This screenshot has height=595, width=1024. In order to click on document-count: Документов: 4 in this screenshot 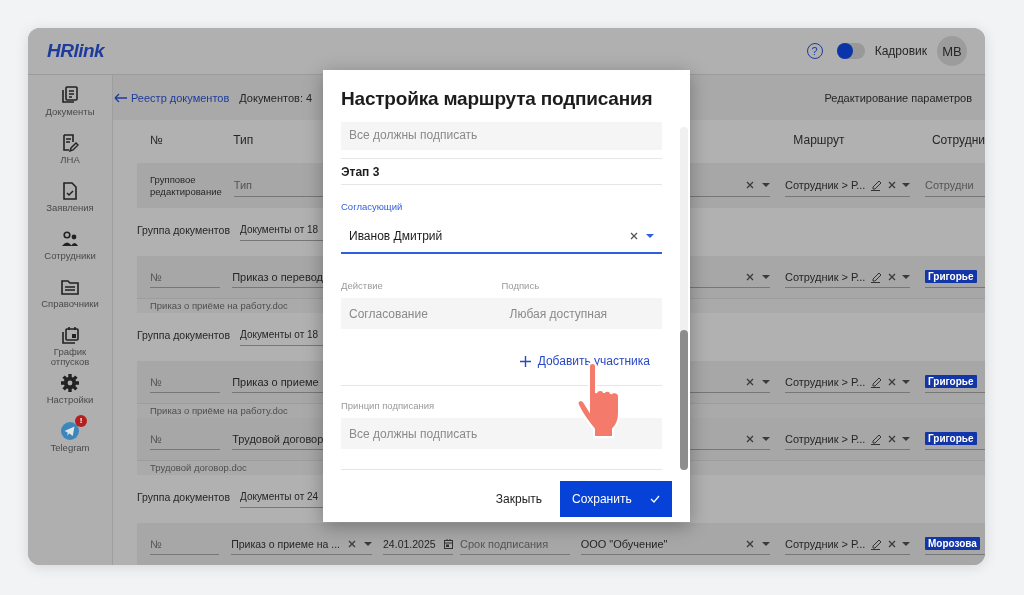, I will do `click(276, 97)`.